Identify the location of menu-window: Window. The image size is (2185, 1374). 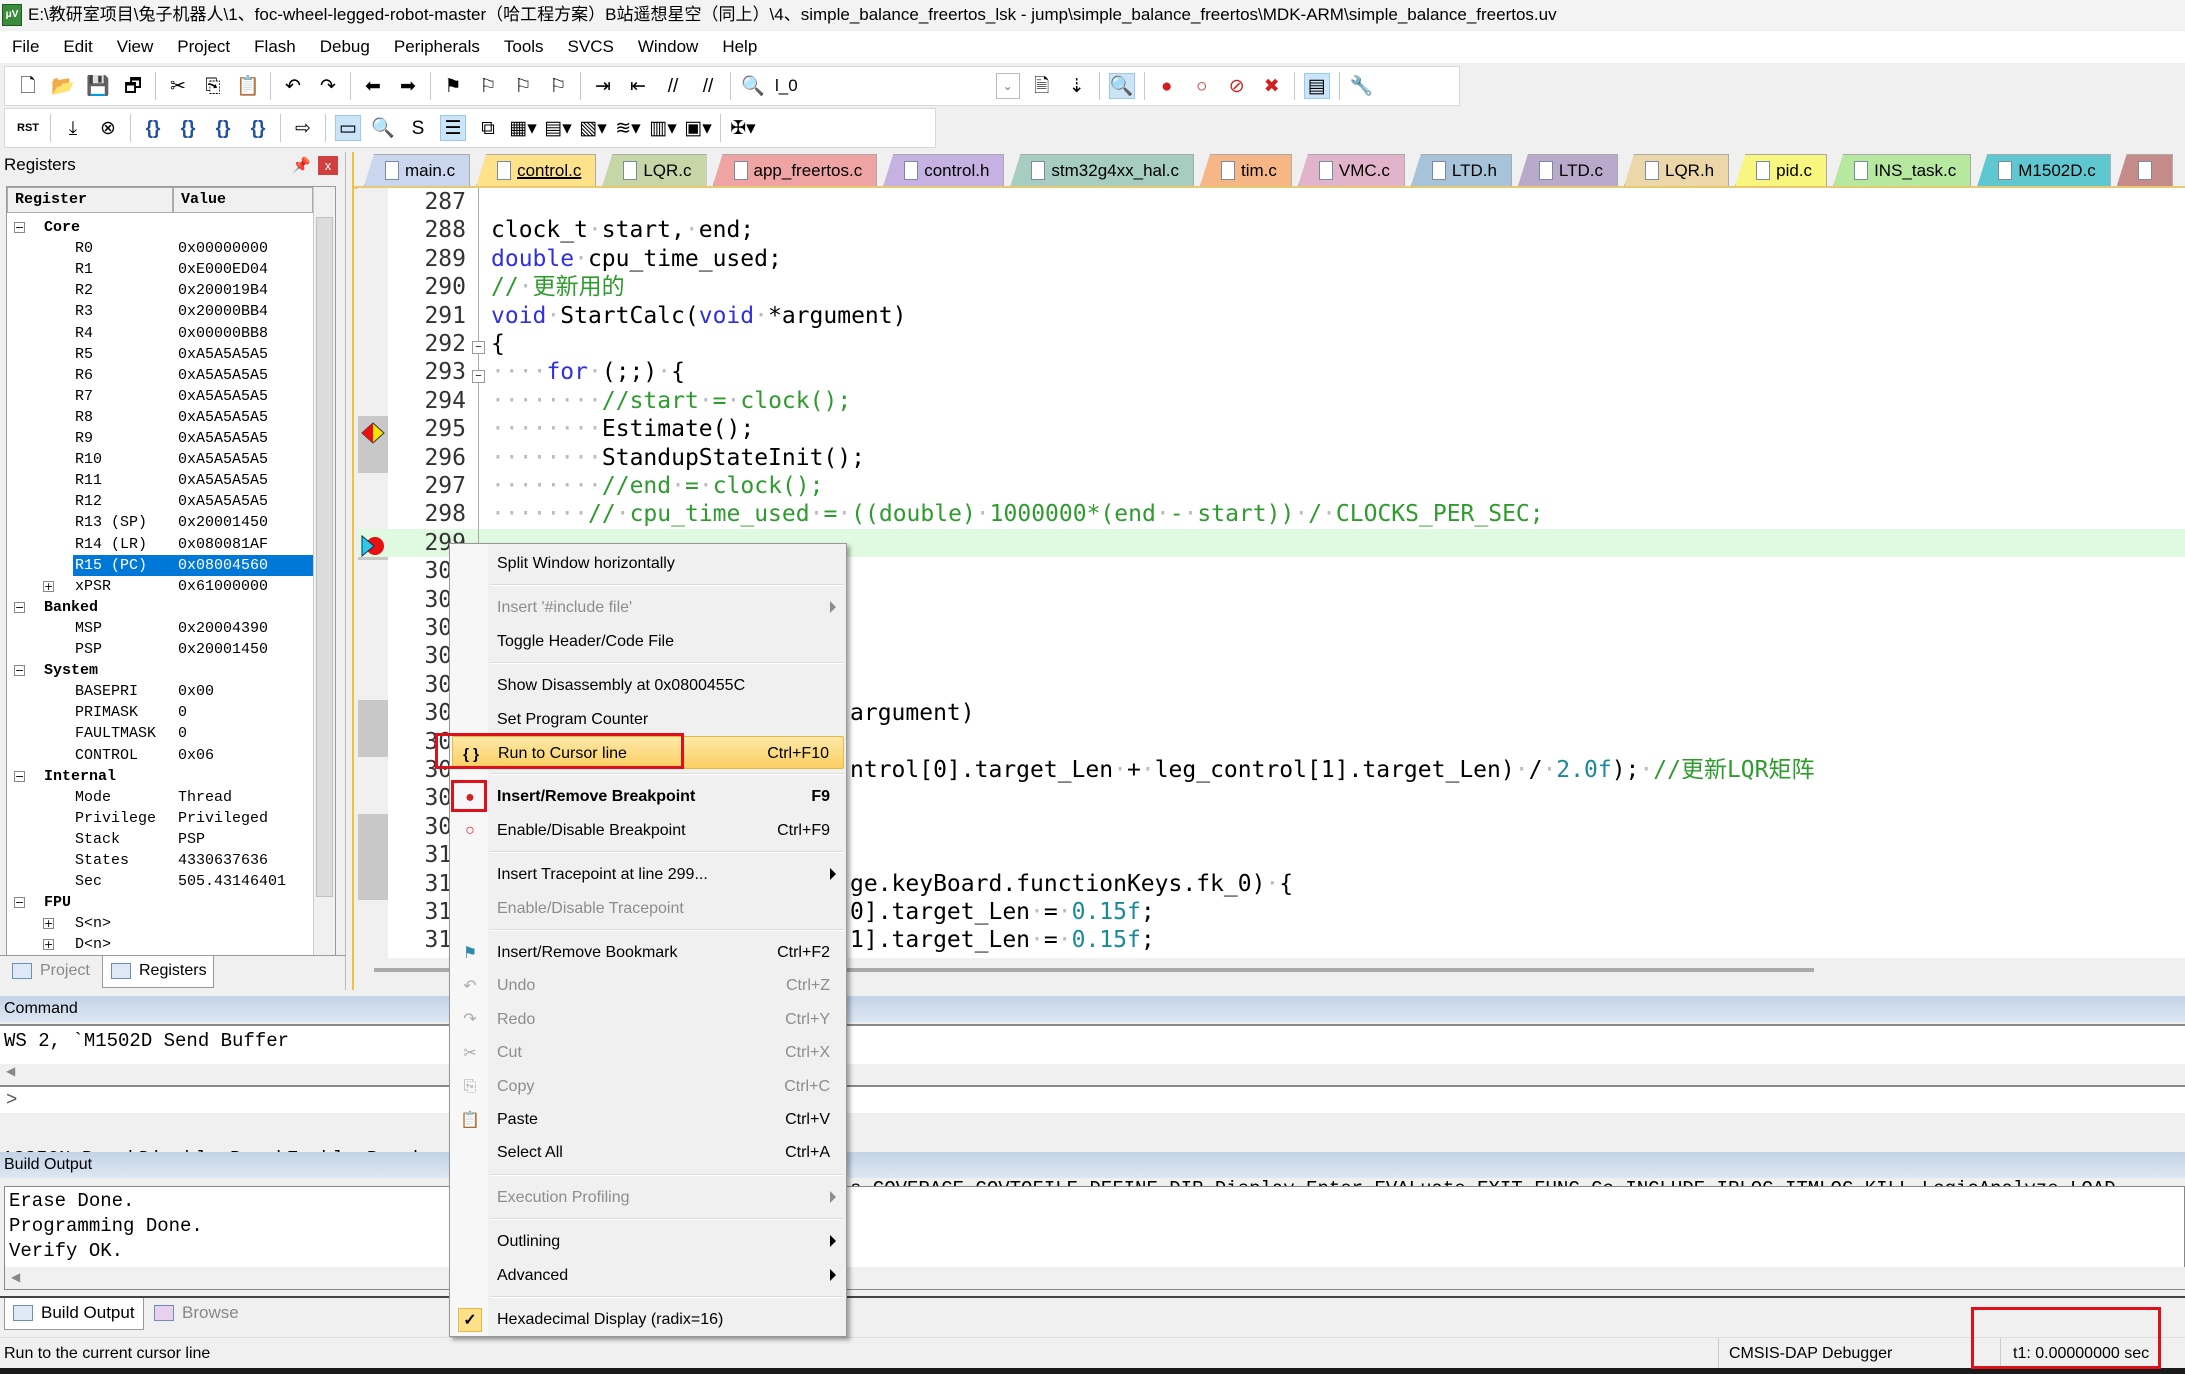
(668, 47).